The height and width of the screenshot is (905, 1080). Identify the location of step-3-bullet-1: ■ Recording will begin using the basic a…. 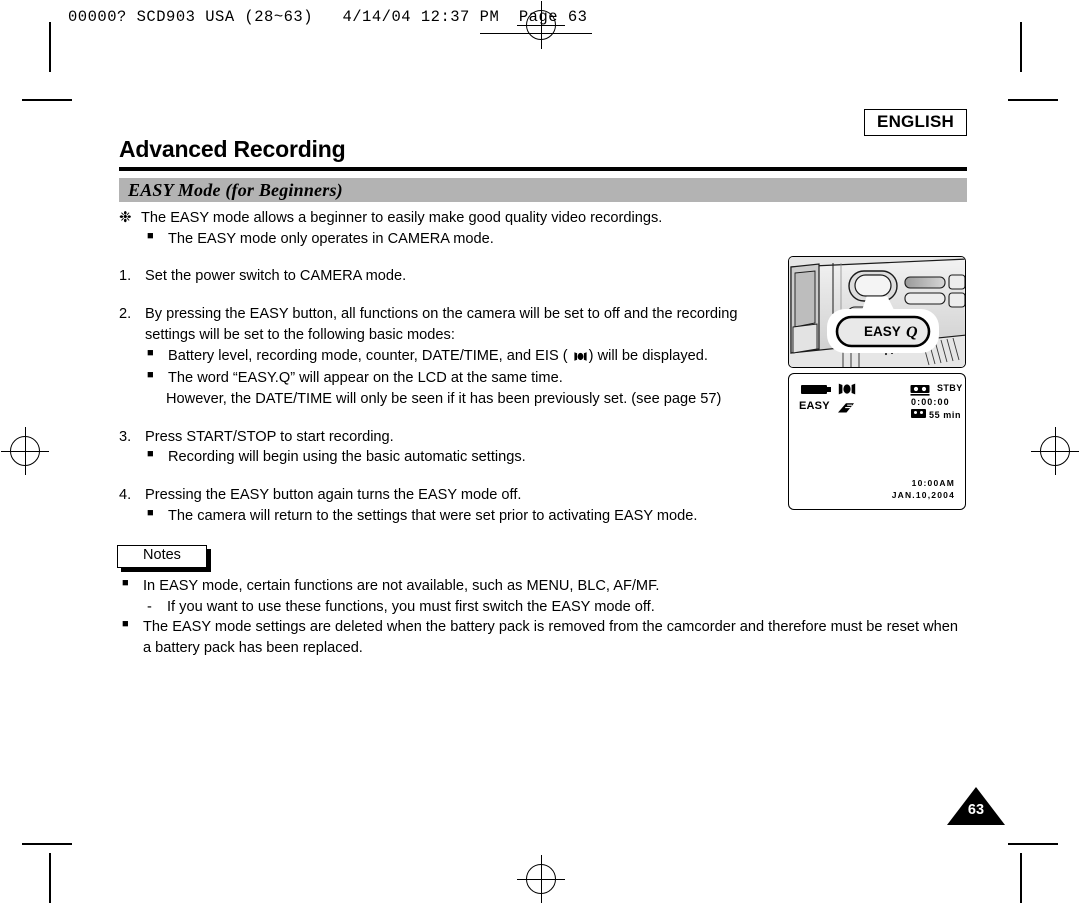
(456, 457).